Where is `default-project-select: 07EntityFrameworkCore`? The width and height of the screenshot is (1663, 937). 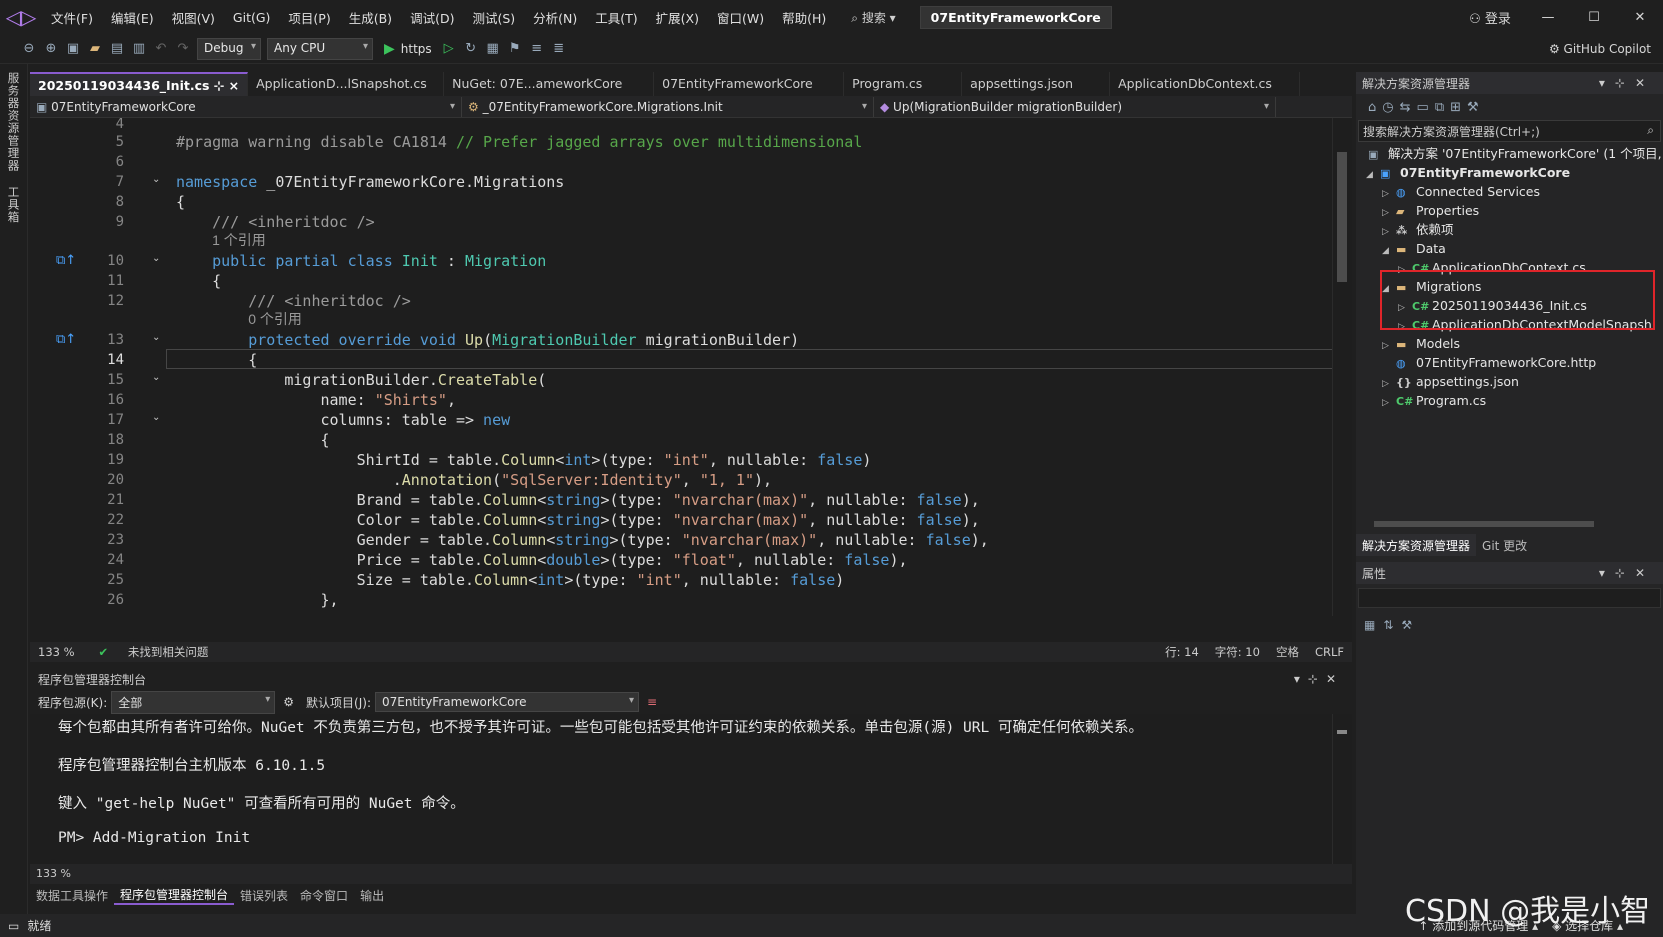
default-project-select: 07EntityFrameworkCore is located at coordinates (507, 702).